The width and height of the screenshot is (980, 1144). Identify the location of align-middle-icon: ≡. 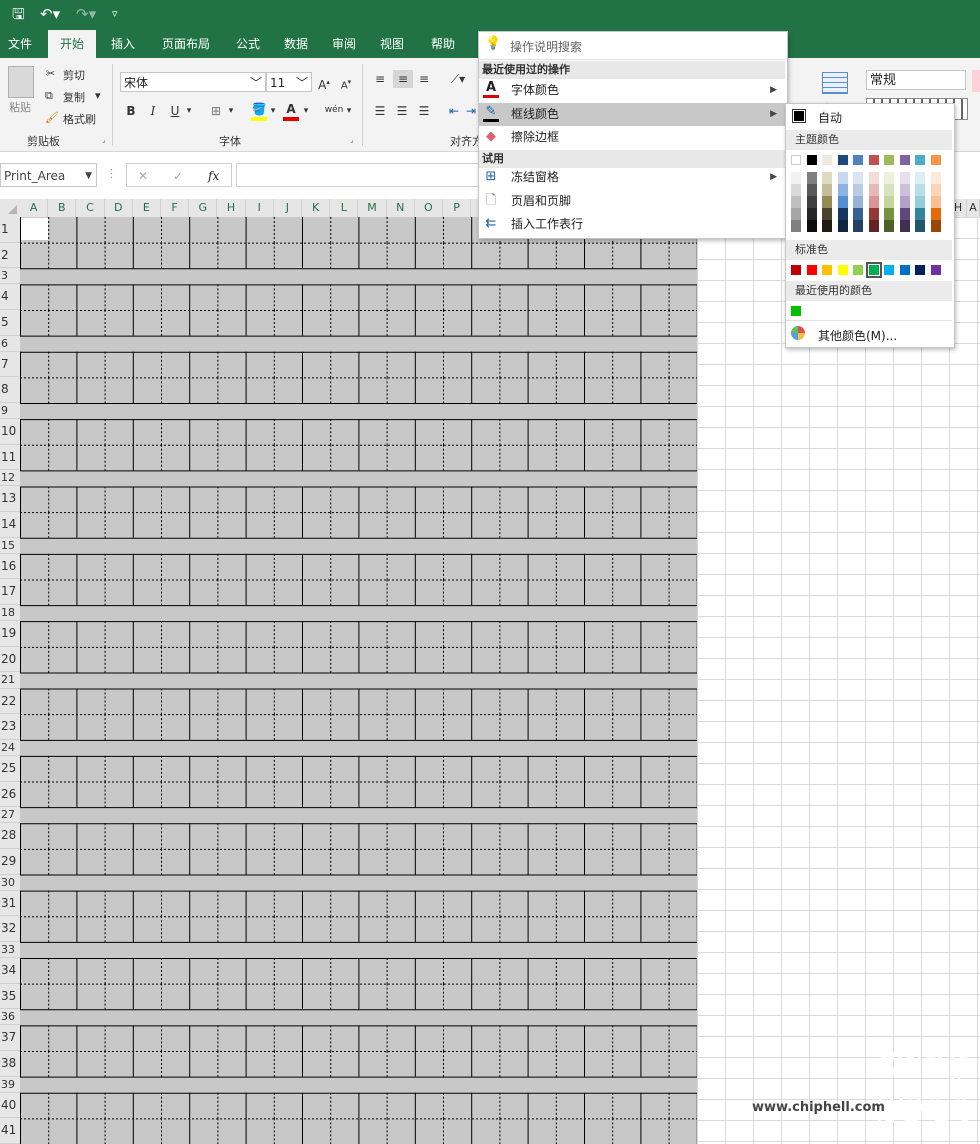
(403, 79).